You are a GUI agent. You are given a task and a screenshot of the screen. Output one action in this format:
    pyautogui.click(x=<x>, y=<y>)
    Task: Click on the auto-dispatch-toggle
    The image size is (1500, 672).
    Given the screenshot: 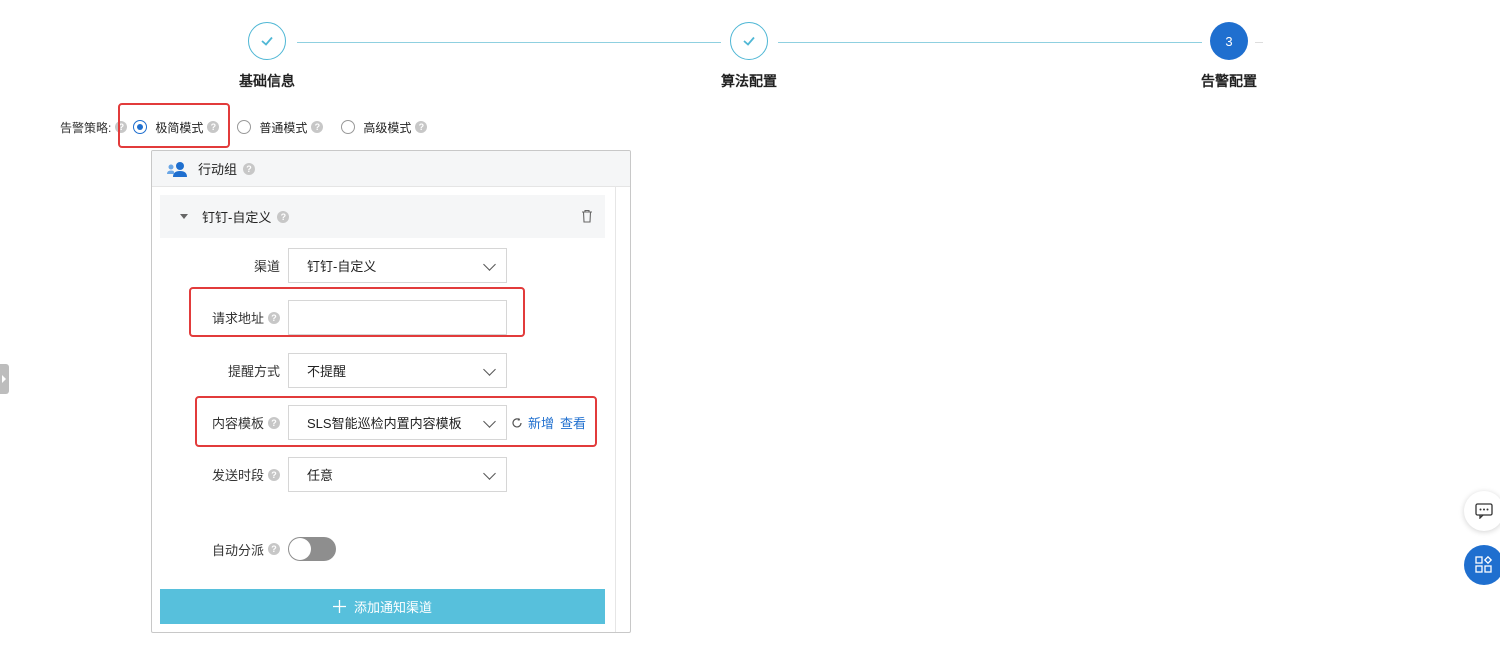 What is the action you would take?
    pyautogui.click(x=312, y=549)
    